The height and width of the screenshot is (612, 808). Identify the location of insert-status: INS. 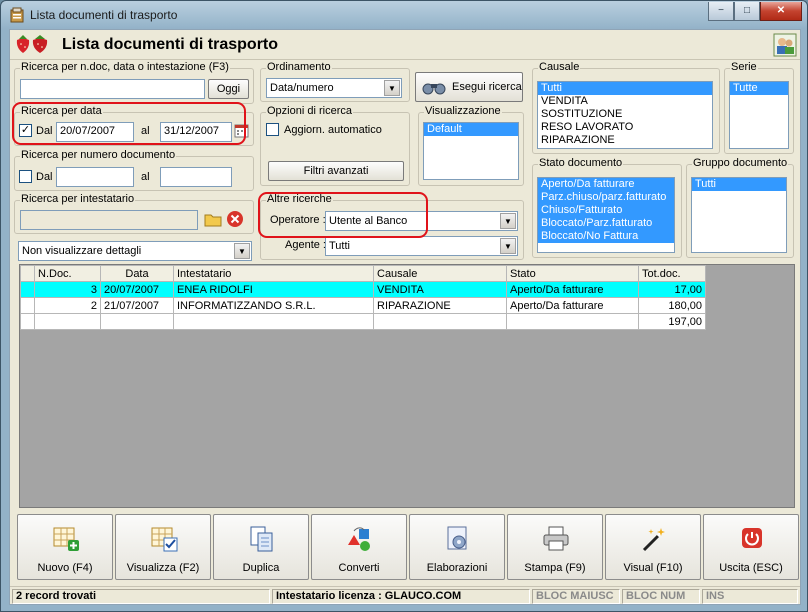
(750, 596).